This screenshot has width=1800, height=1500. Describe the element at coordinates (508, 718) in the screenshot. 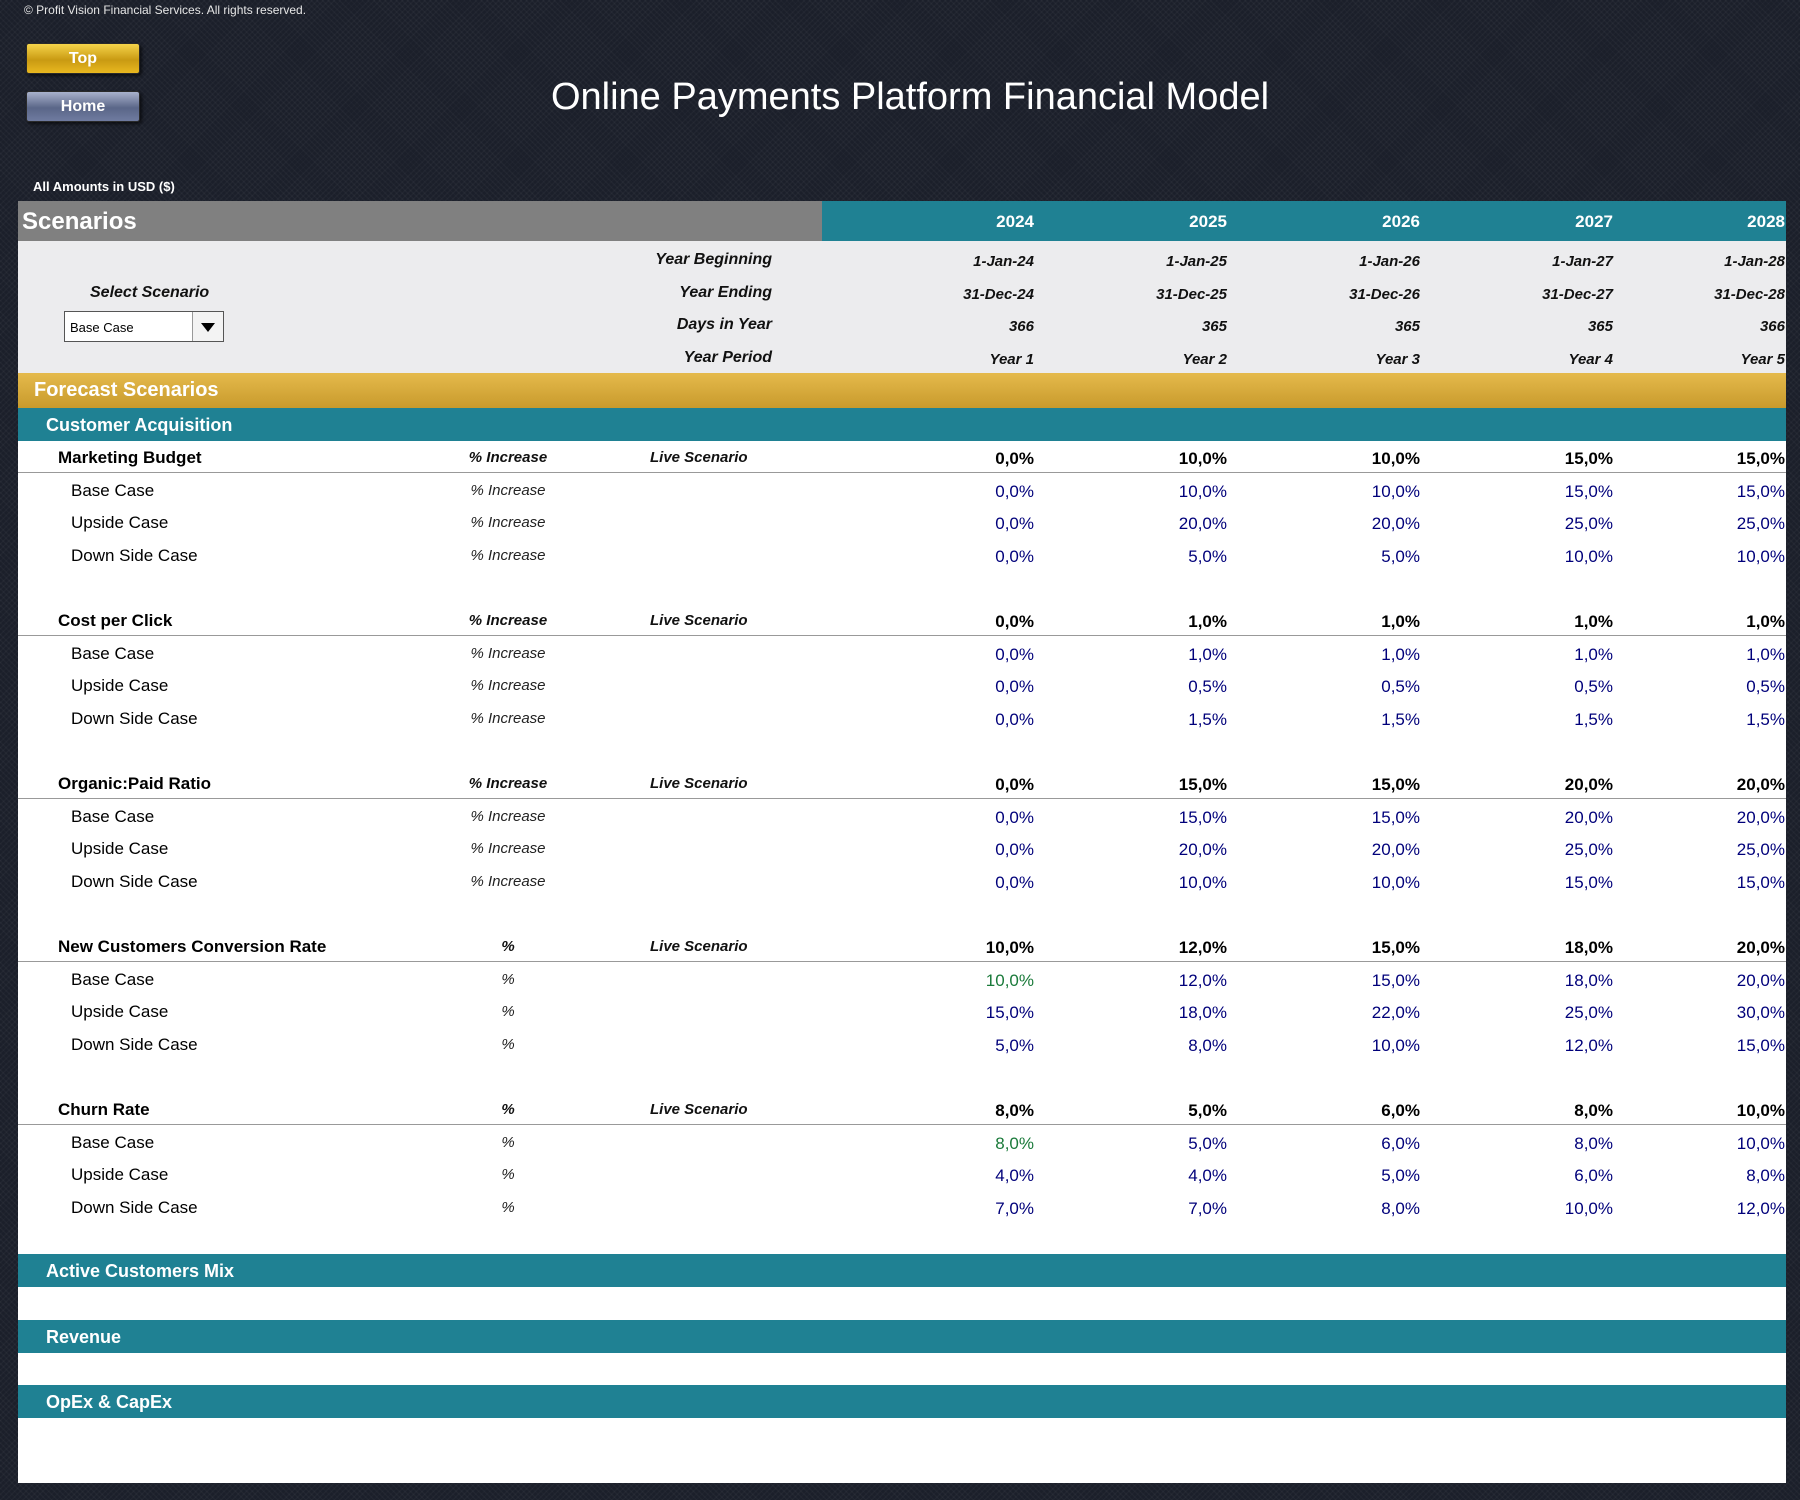

I see `case-unit: % Increase` at that location.